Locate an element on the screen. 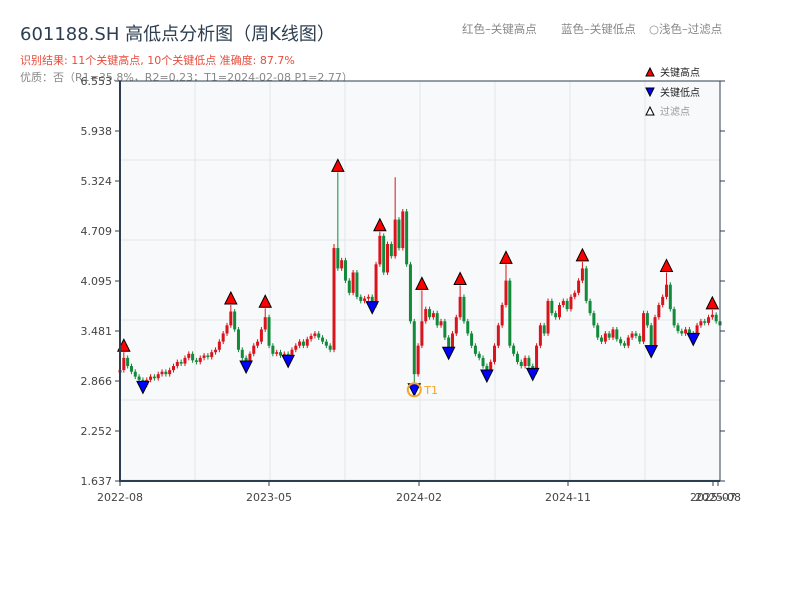  legend-label: 过滤点 is located at coordinates (675, 111).